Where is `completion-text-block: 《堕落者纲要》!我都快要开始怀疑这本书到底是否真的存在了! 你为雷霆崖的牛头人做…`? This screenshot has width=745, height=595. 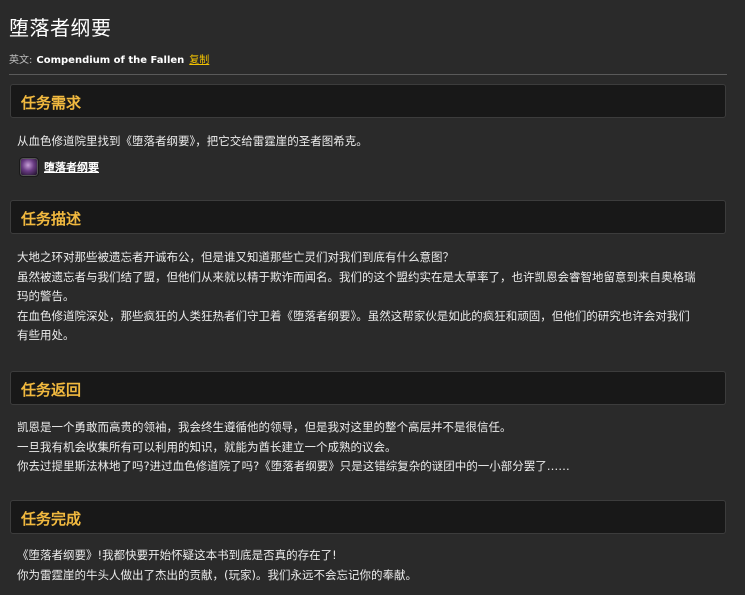 completion-text-block: 《堕落者纲要》!我都快要开始怀疑这本书到底是否真的存在了! 你为雷霆崖的牛头人做… is located at coordinates (373, 565).